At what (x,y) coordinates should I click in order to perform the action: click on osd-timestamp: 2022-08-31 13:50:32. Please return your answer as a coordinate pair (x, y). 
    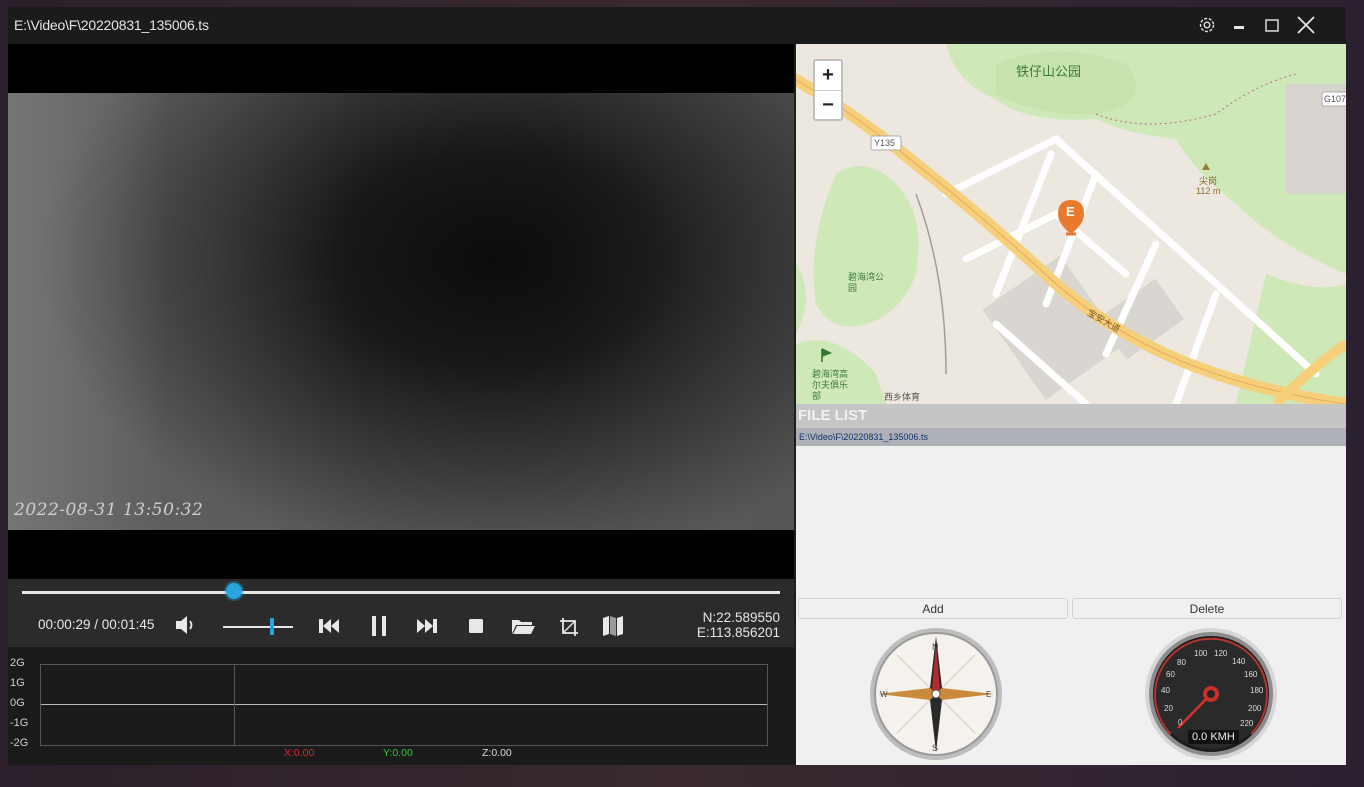
    Looking at the image, I should click on (109, 510).